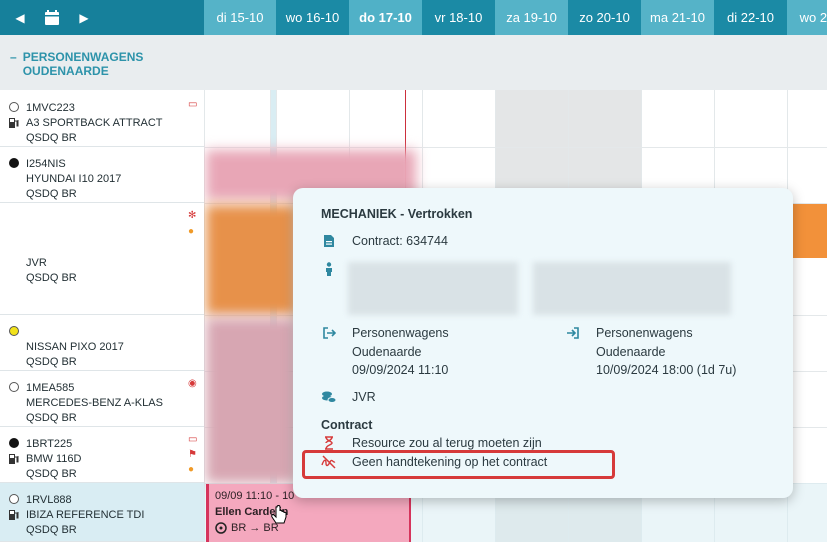 The image size is (827, 542). Describe the element at coordinates (329, 397) in the screenshot. I see `coins-icon` at that location.